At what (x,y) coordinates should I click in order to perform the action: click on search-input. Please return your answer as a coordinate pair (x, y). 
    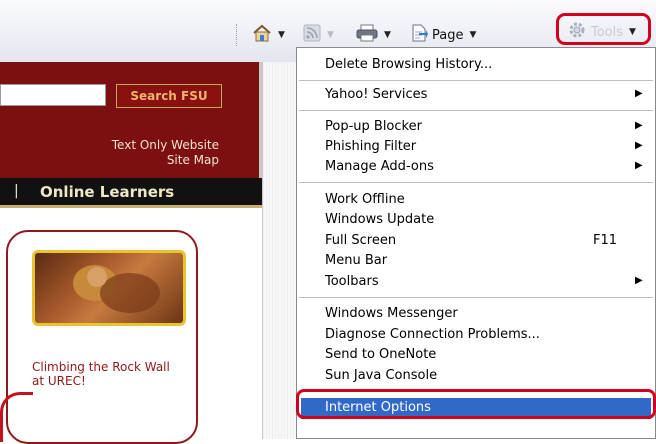
    Looking at the image, I should click on (53, 95).